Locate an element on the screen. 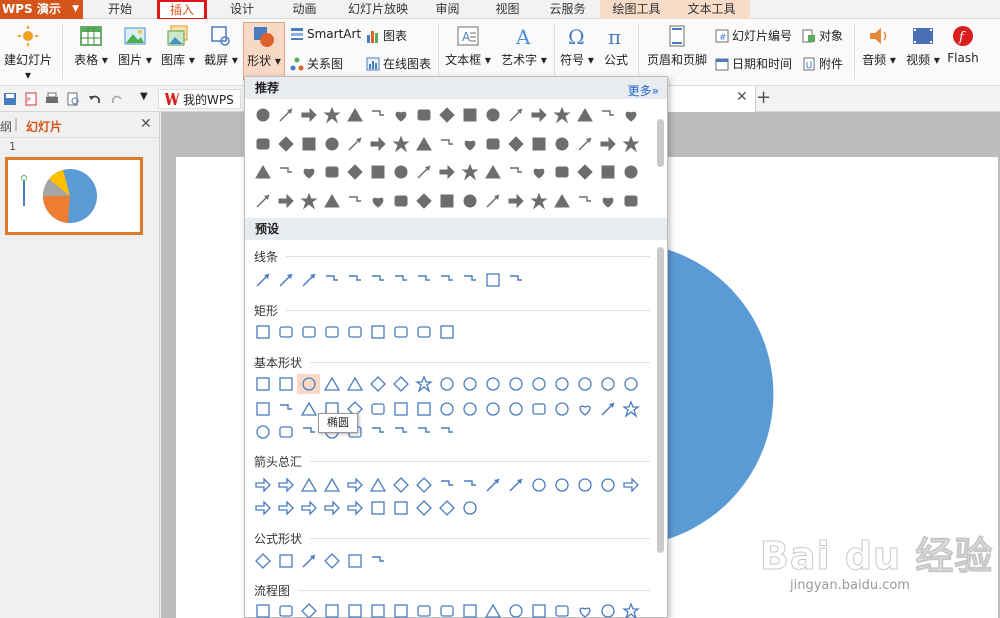  header-footer-button: 页眉和页脚 is located at coordinates (677, 46).